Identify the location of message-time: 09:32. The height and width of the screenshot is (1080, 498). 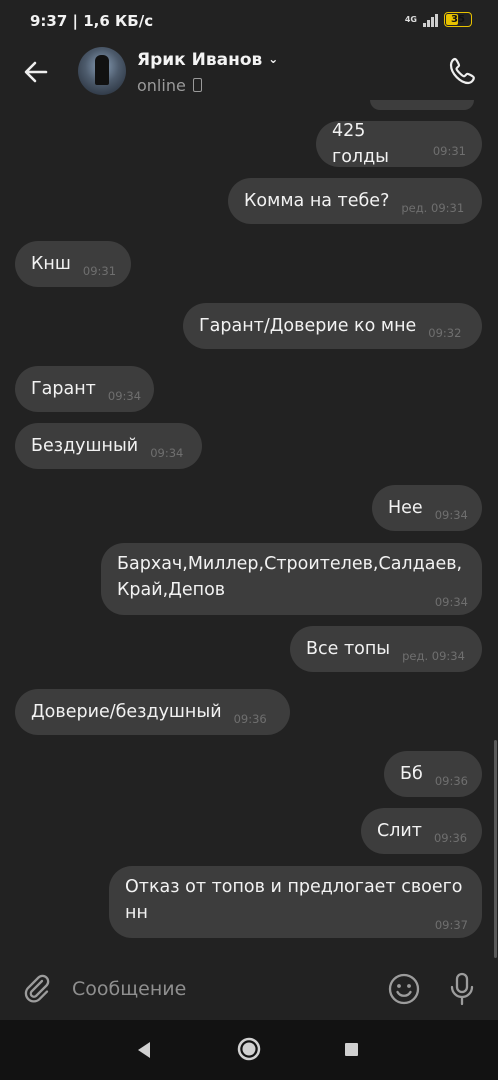
(445, 333).